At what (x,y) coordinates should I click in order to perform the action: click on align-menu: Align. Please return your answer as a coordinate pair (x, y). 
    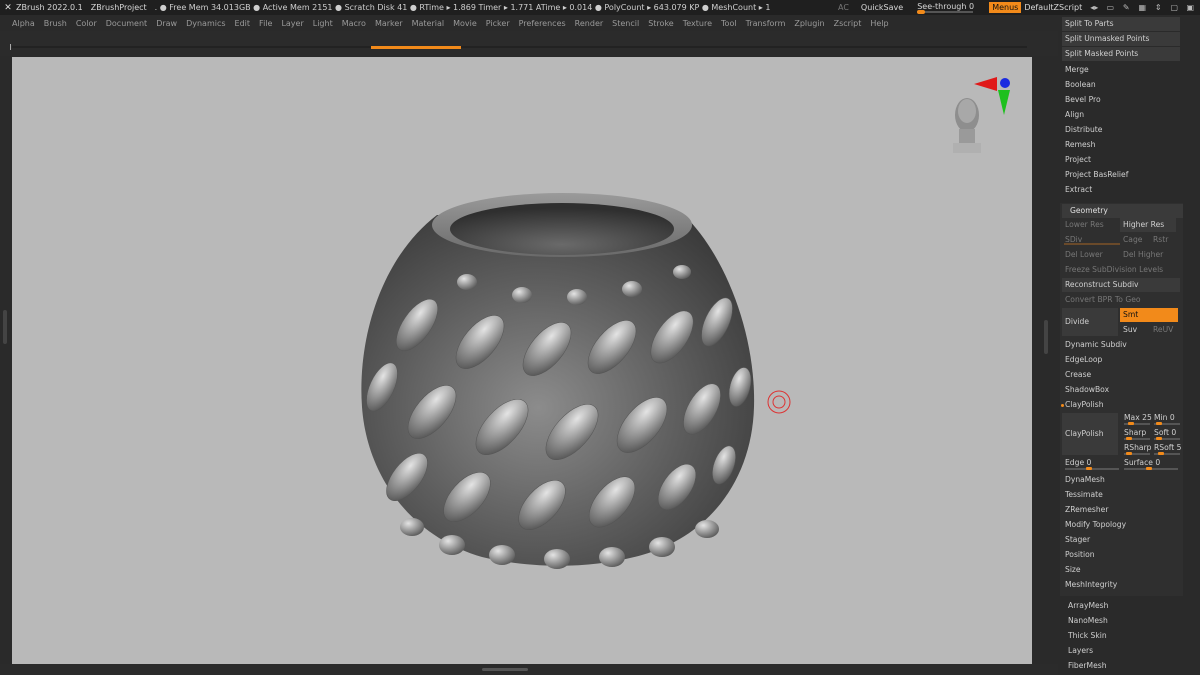
    Looking at the image, I should click on (1121, 115).